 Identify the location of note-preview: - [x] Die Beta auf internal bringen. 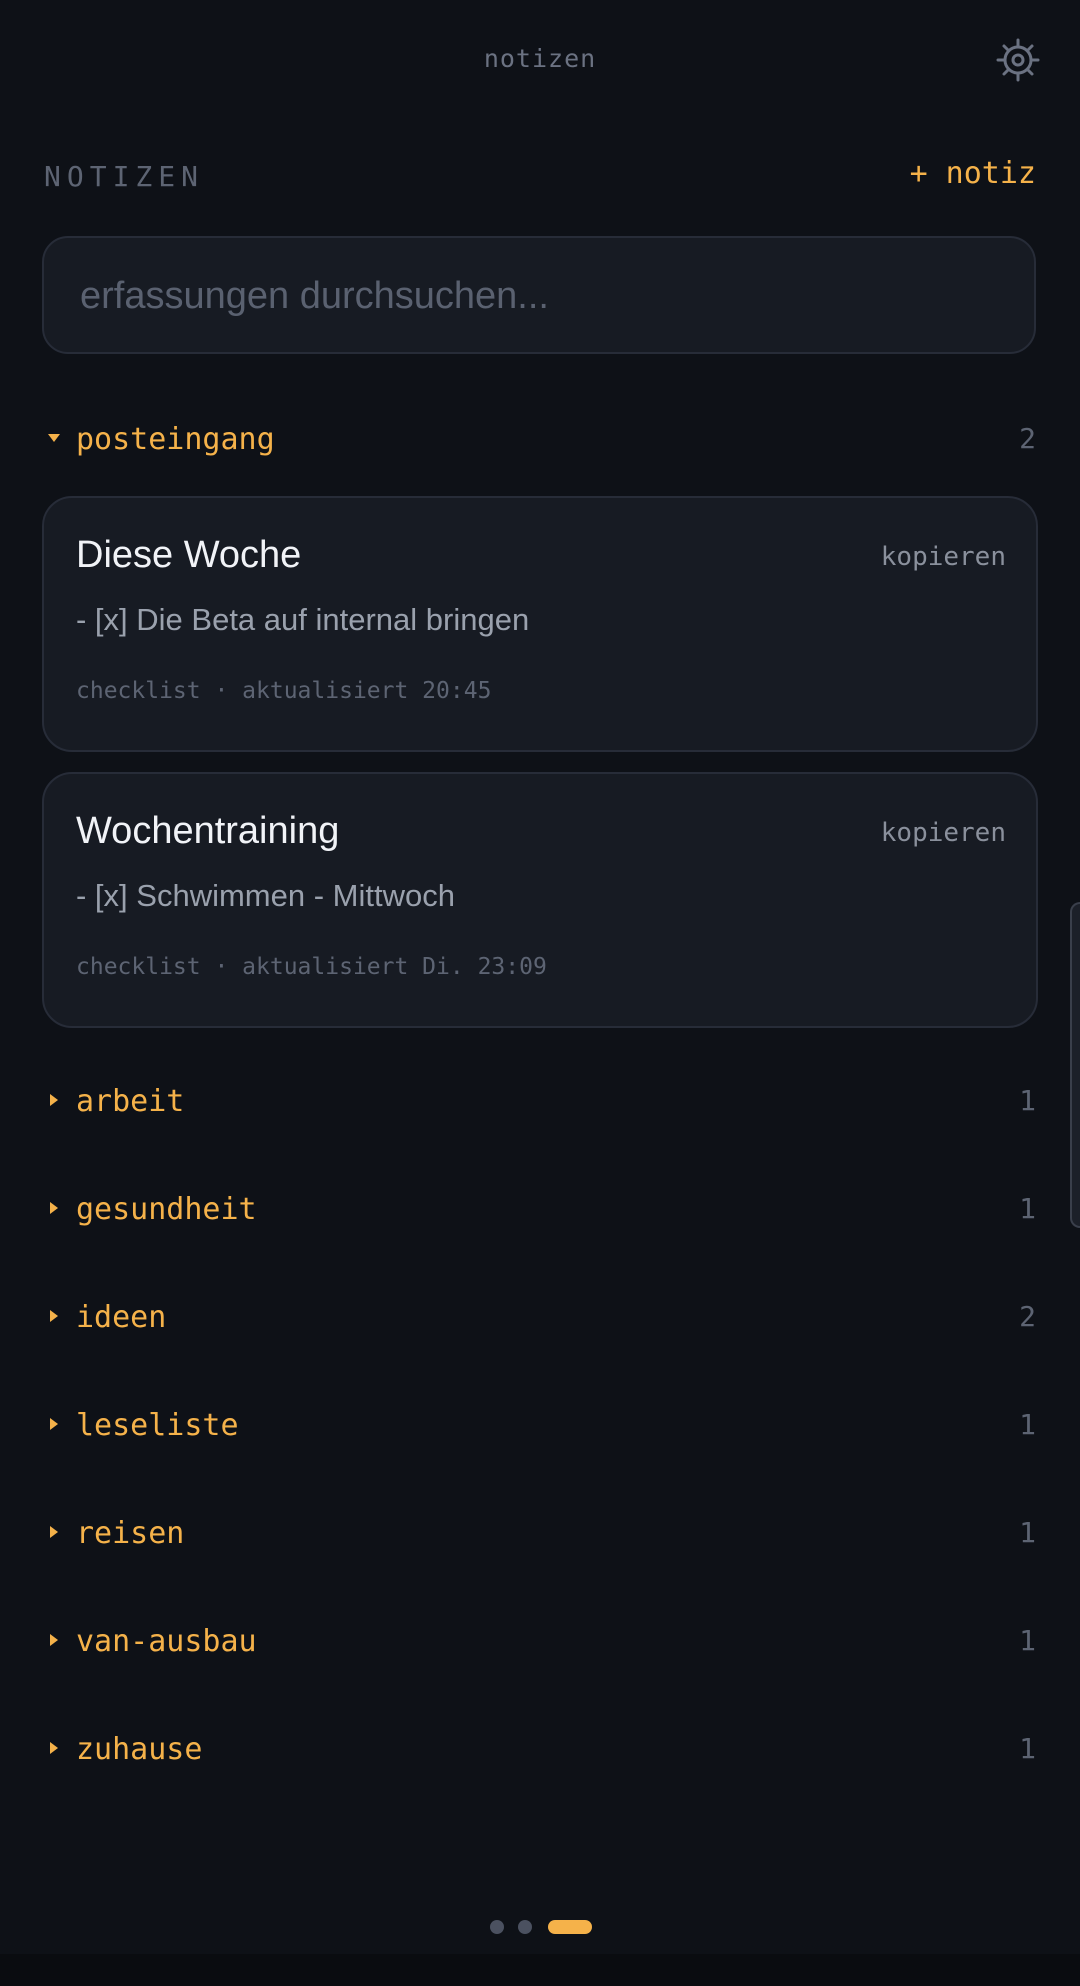
(303, 619).